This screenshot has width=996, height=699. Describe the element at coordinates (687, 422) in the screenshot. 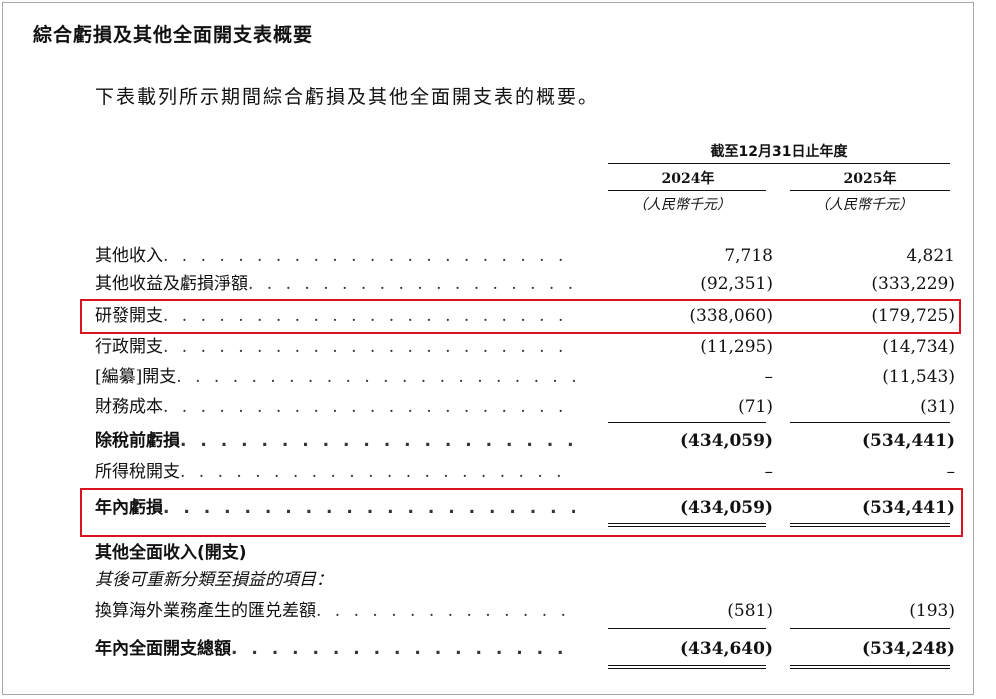

I see `subtotal-rule-2024` at that location.